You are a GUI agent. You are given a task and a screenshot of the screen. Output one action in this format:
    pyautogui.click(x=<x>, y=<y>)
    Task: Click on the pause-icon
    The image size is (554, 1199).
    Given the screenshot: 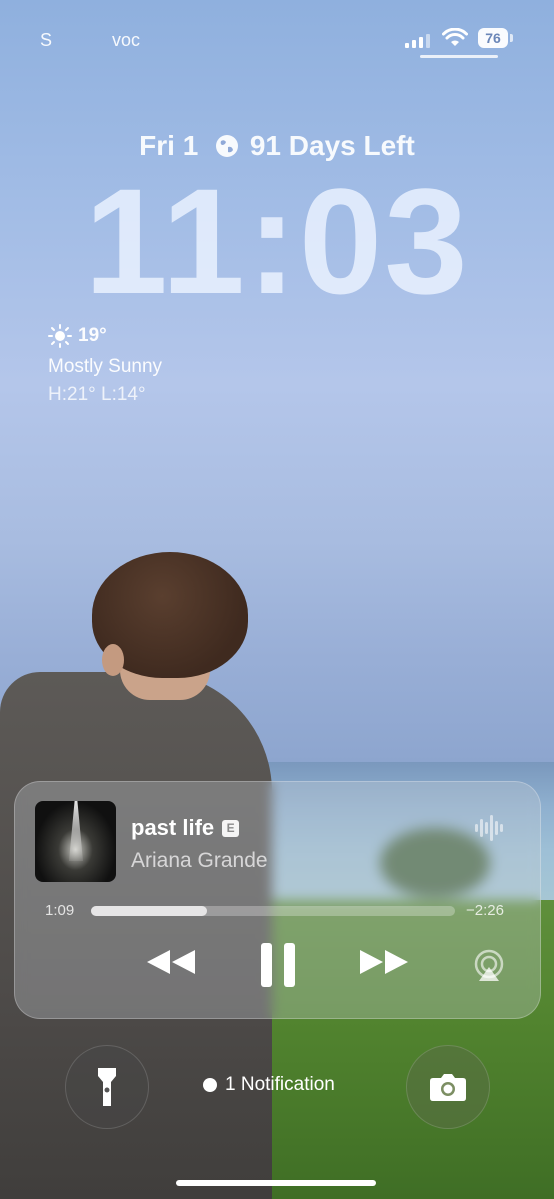 What is the action you would take?
    pyautogui.click(x=278, y=965)
    